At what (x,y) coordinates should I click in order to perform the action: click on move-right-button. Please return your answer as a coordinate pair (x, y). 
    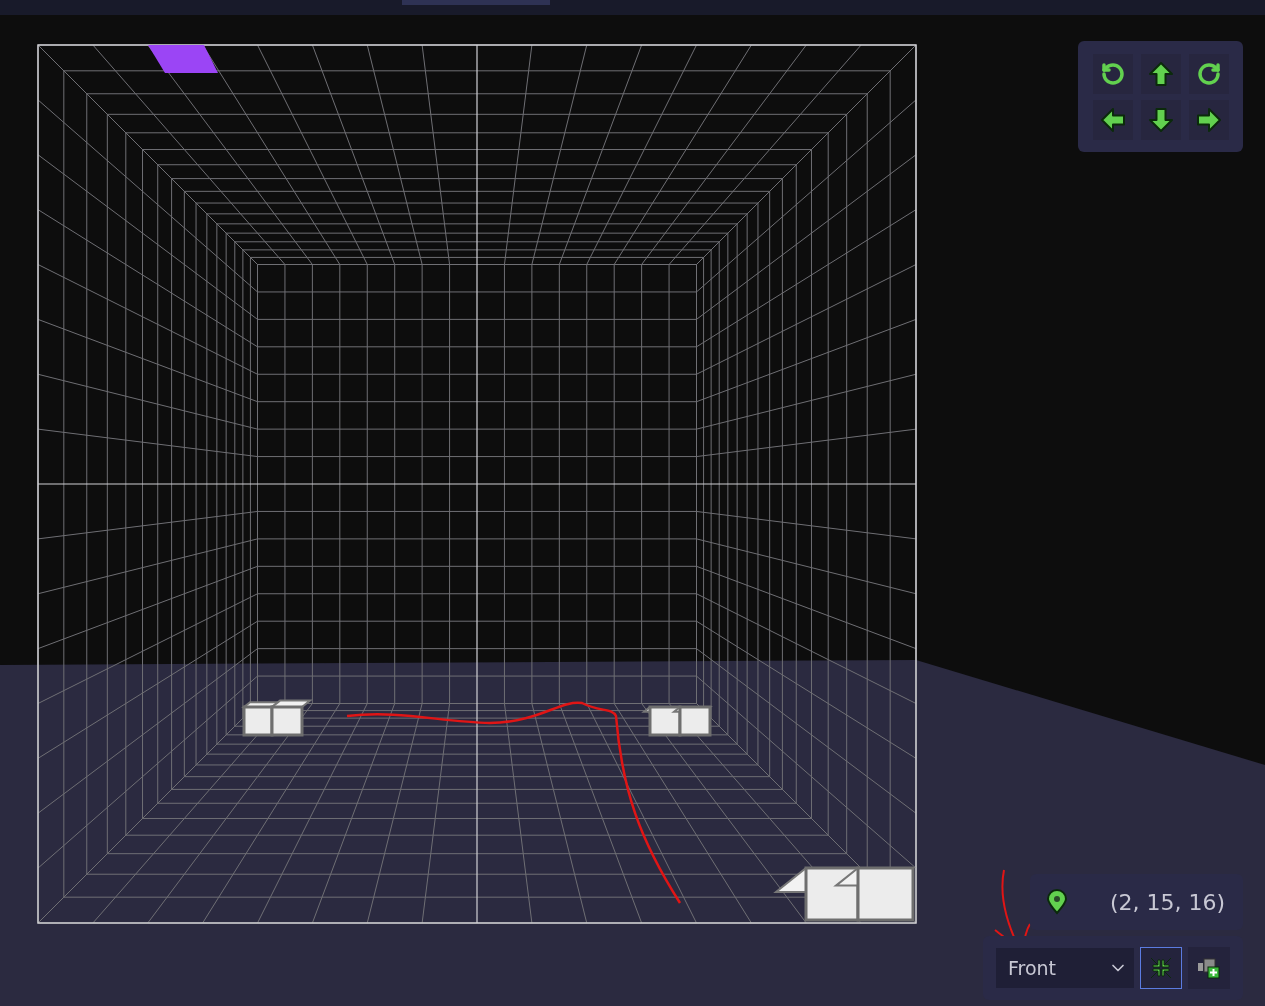
    Looking at the image, I should click on (1208, 119).